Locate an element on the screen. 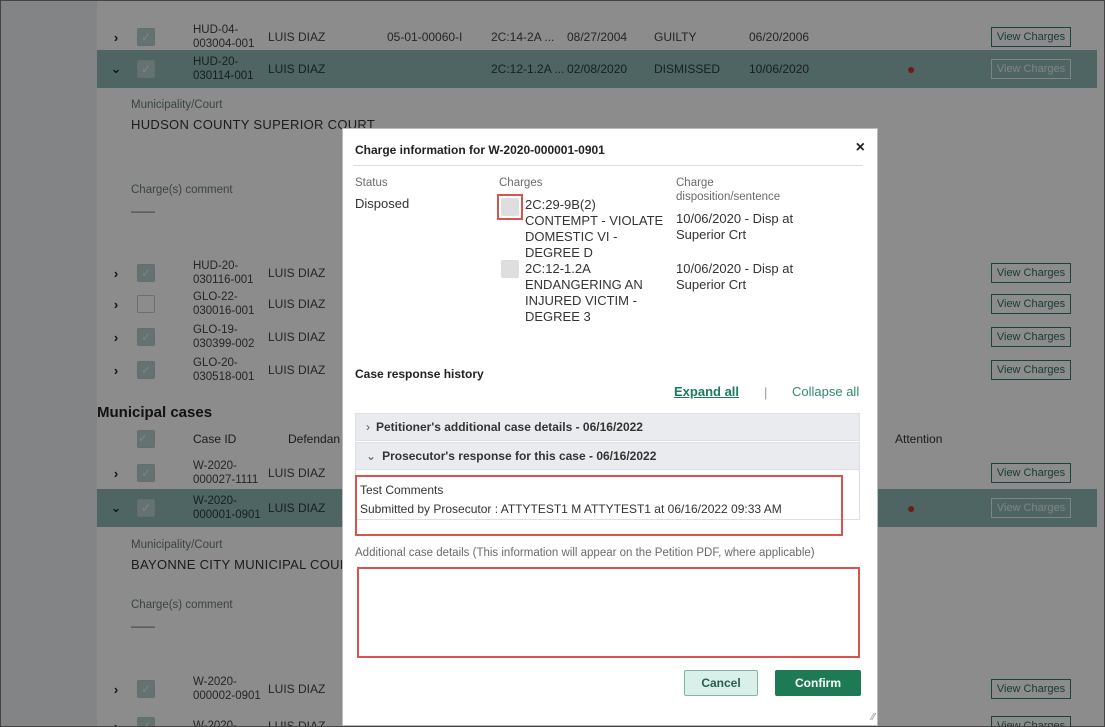 The width and height of the screenshot is (1105, 727). status-label: Status is located at coordinates (371, 183).